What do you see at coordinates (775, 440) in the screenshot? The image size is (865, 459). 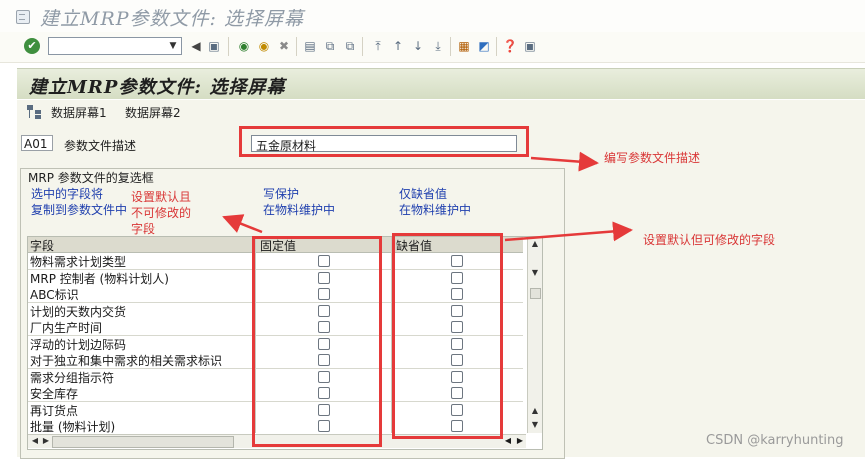 I see `watermark: CSDN @karryhunting` at bounding box center [775, 440].